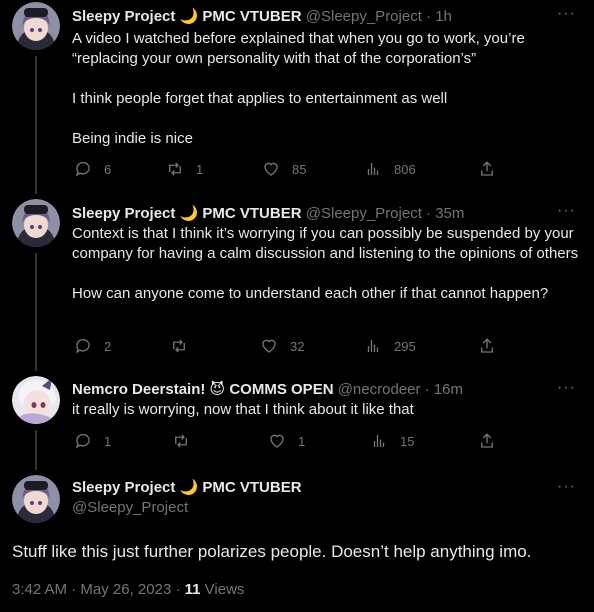 Image resolution: width=594 pixels, height=612 pixels. Describe the element at coordinates (130, 508) in the screenshot. I see `main-tweet-handle: @Sleepy_Project` at that location.